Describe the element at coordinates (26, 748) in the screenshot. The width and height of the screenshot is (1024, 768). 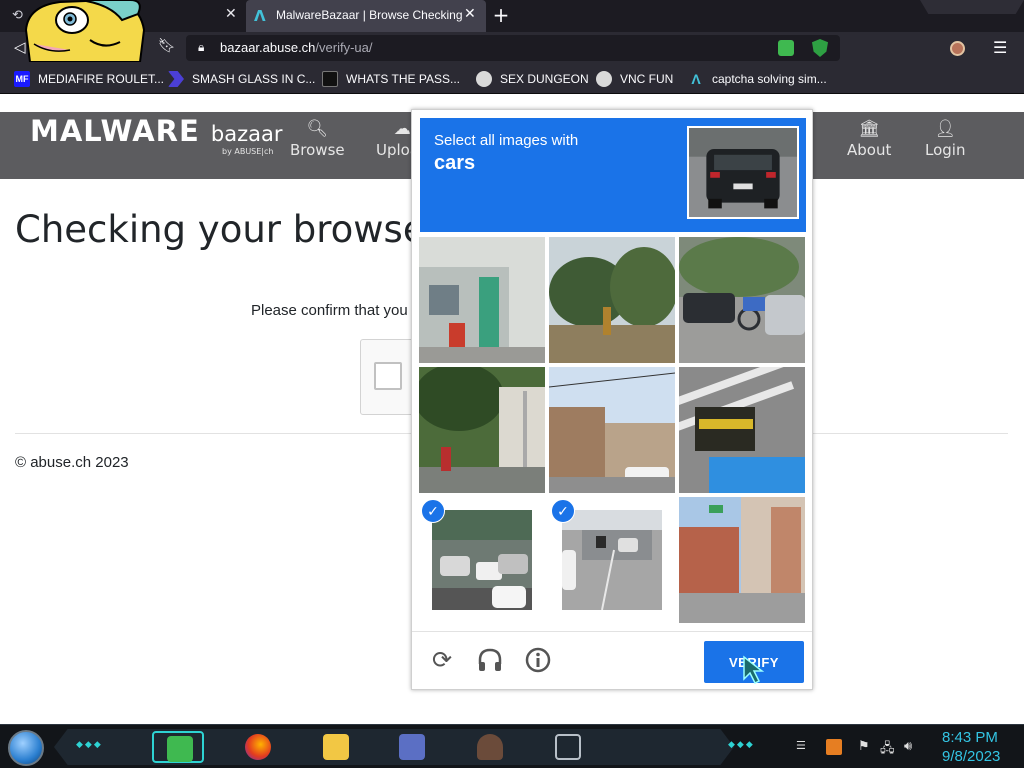
I see `start-button` at that location.